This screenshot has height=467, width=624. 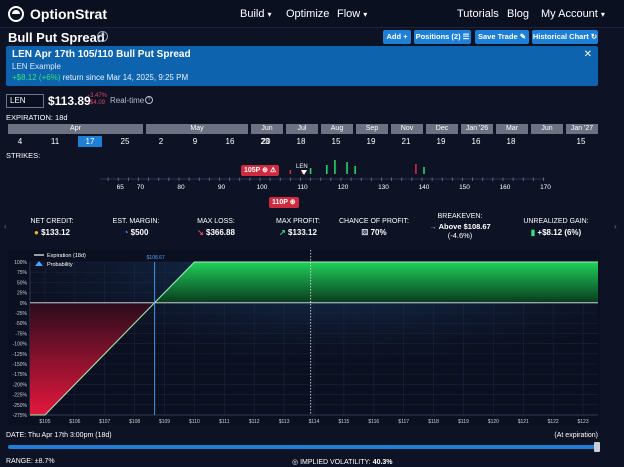 I want to click on close-icon: ✕, so click(x=588, y=54).